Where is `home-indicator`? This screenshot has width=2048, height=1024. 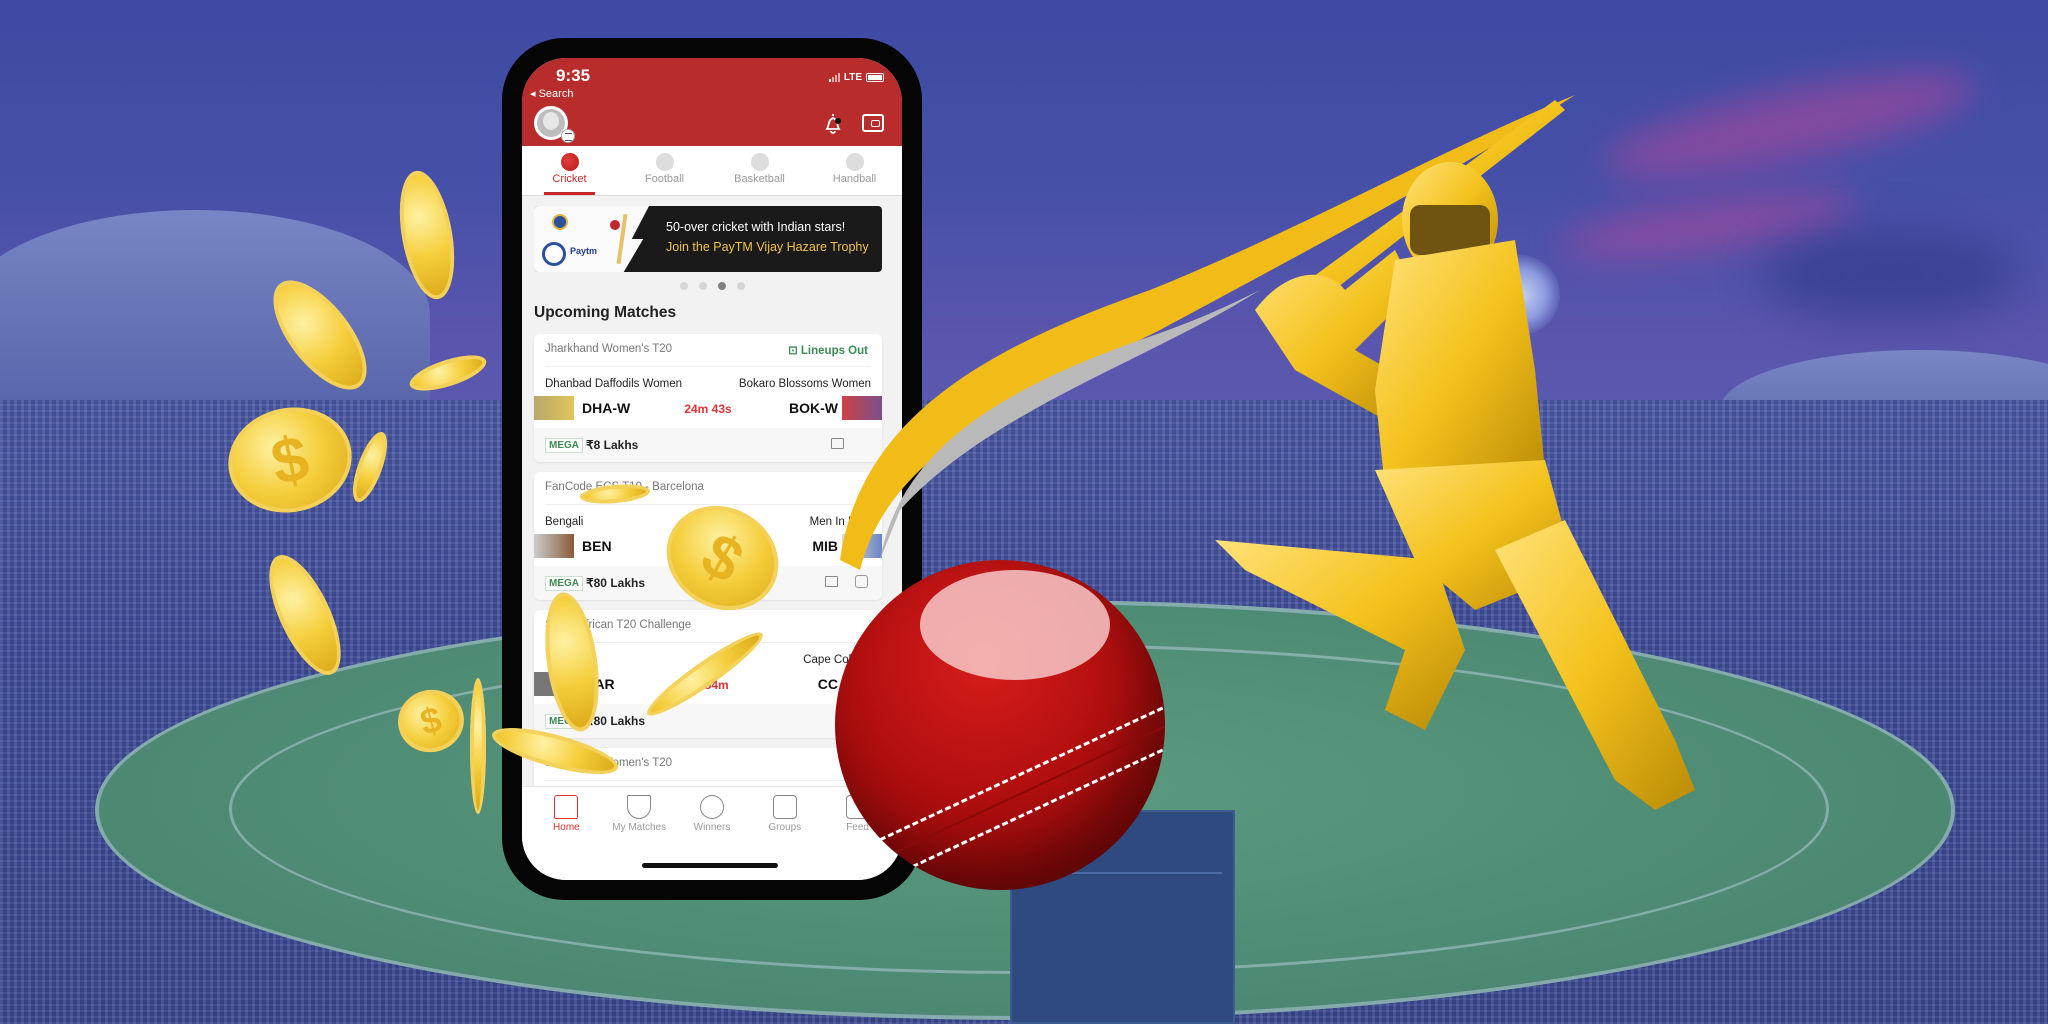
home-indicator is located at coordinates (710, 865).